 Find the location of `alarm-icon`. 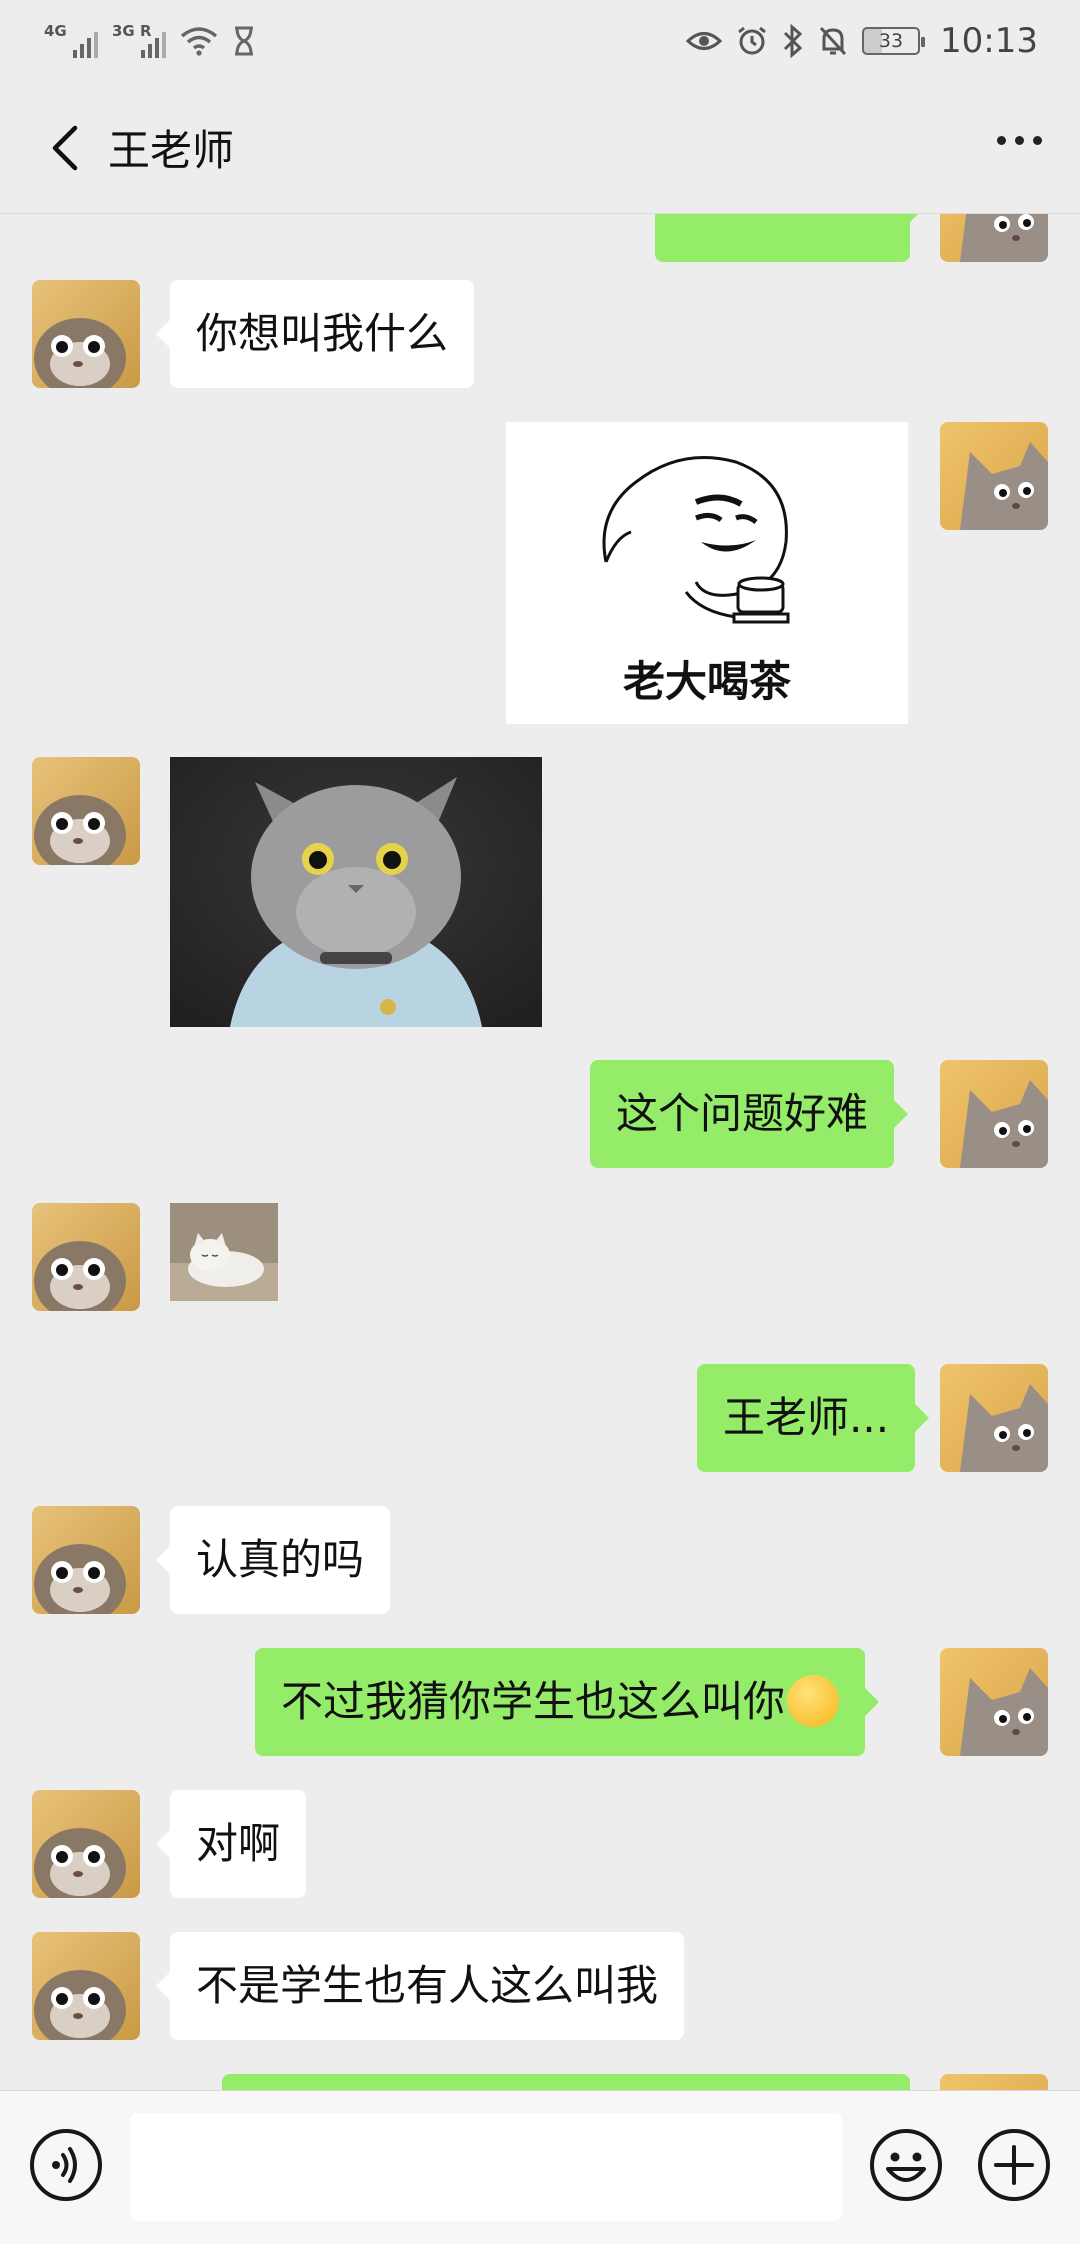

alarm-icon is located at coordinates (752, 40).